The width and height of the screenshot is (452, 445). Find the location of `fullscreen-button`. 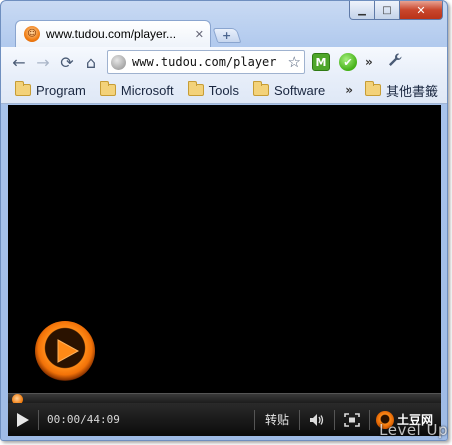

fullscreen-button is located at coordinates (352, 419).